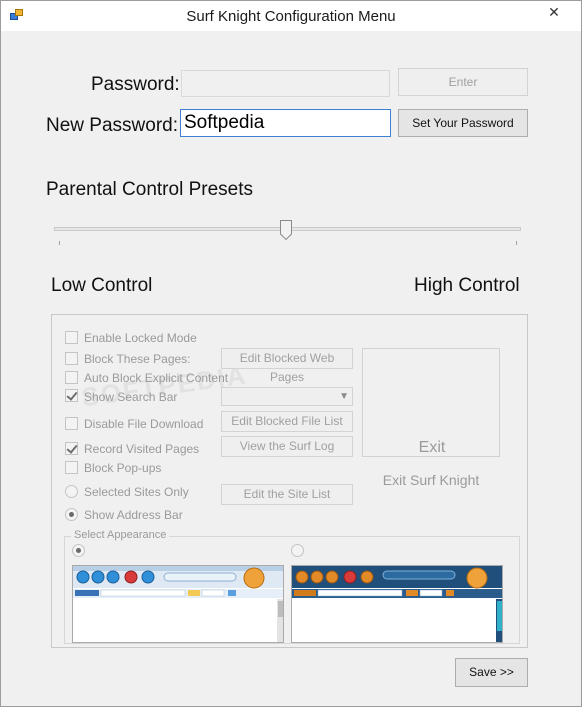 Image resolution: width=582 pixels, height=707 pixels. I want to click on password-input, so click(285, 83).